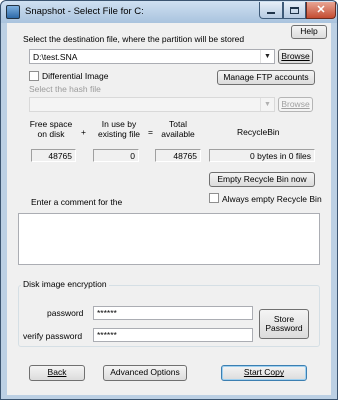  Describe the element at coordinates (55, 56) in the screenshot. I see `destination-value: D:\test.SNA` at that location.